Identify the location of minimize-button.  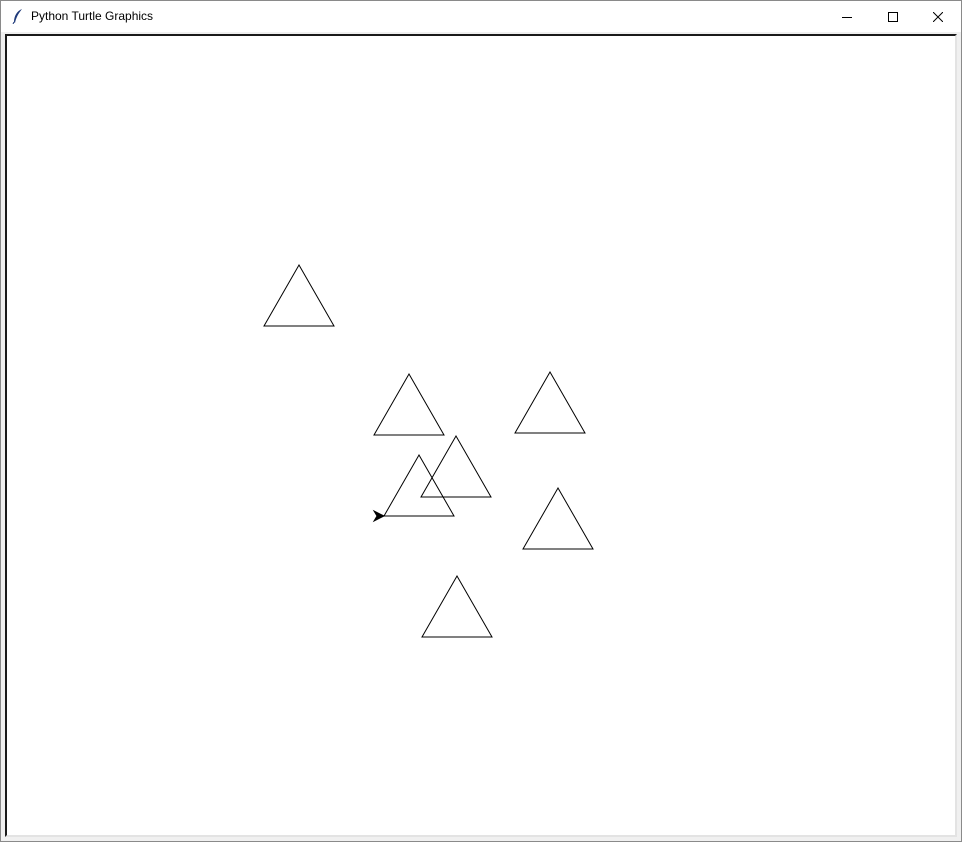
(847, 16).